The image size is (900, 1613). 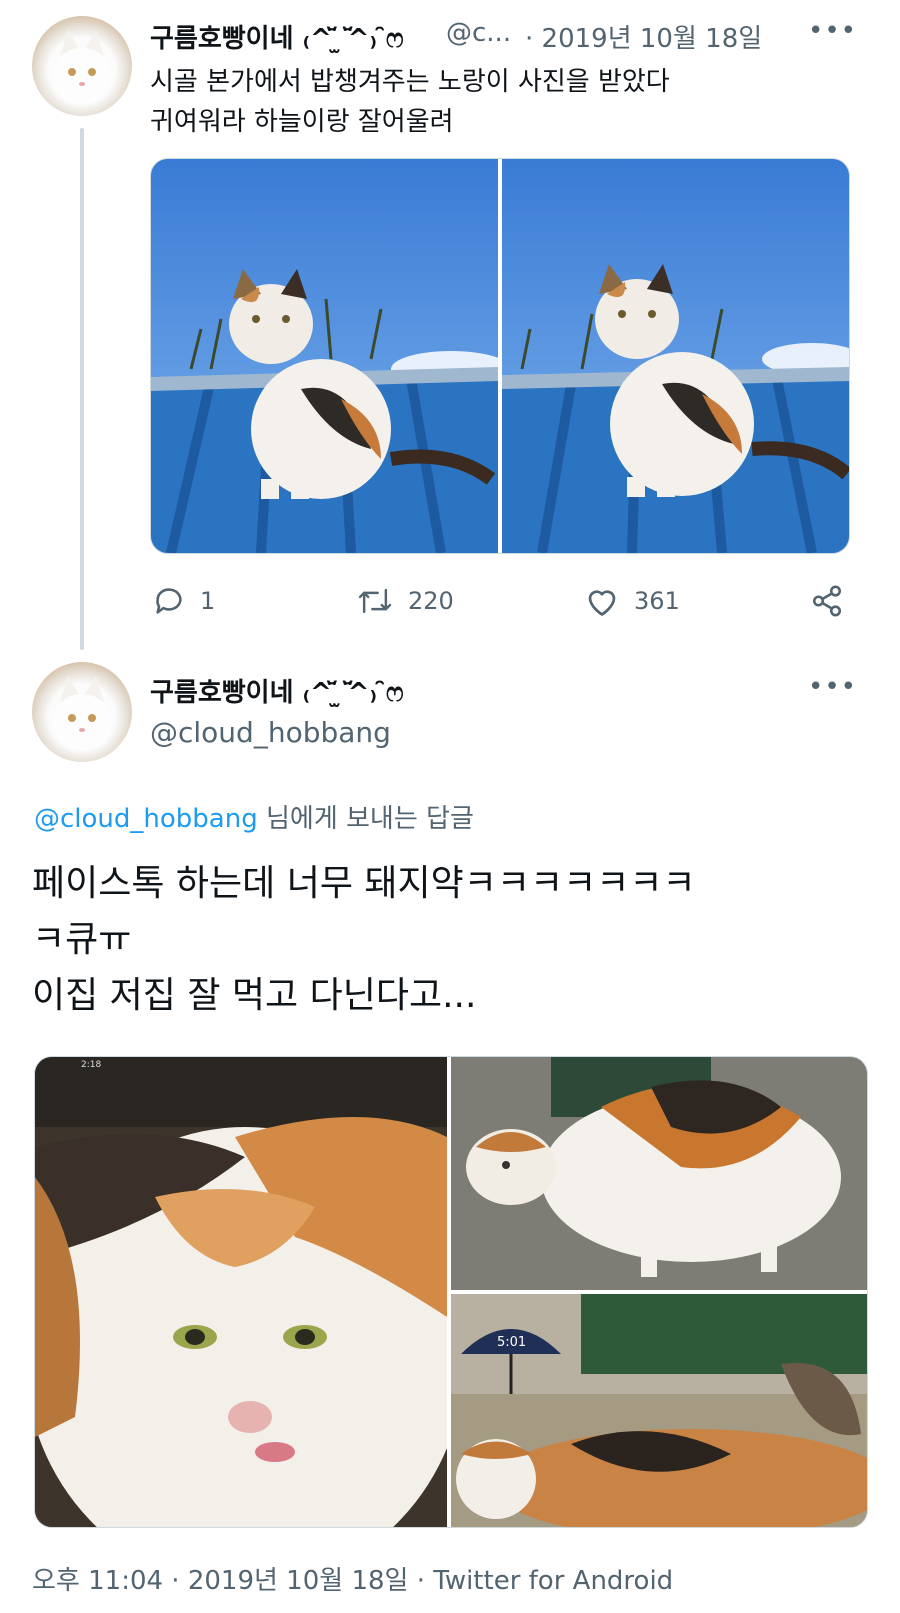 I want to click on tweet-text-line: 시골 본가에서 밥챙겨주는 노랑이 사진을 받았다, so click(x=410, y=82).